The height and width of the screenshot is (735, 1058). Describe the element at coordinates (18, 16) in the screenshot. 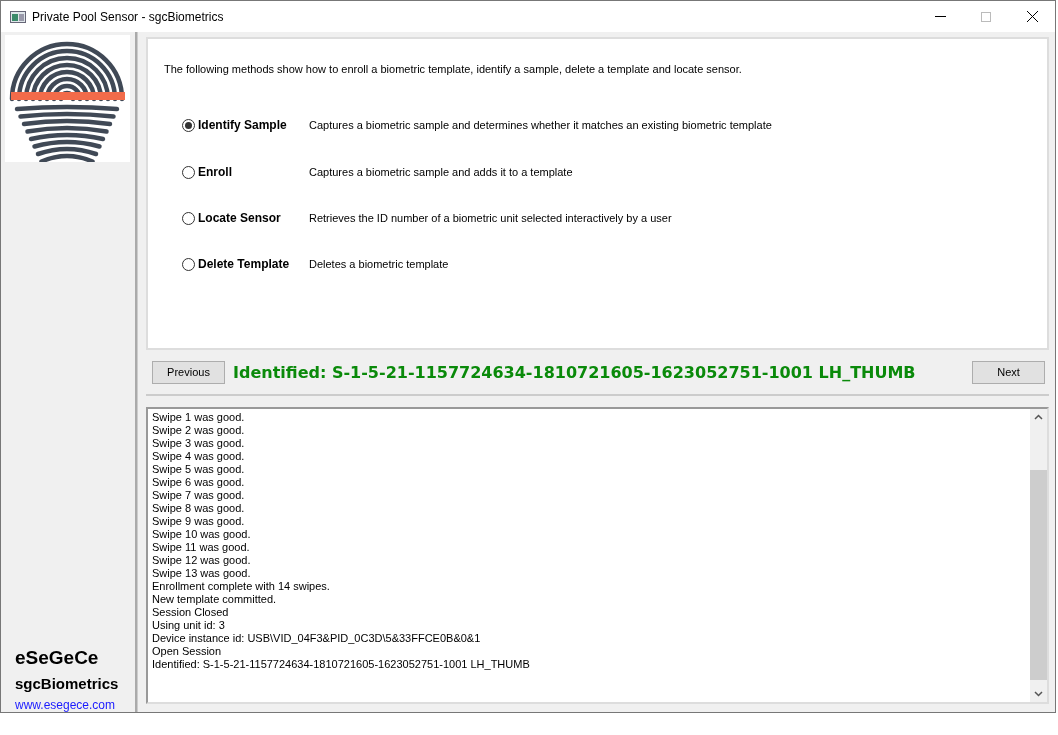

I see `app-icon` at that location.